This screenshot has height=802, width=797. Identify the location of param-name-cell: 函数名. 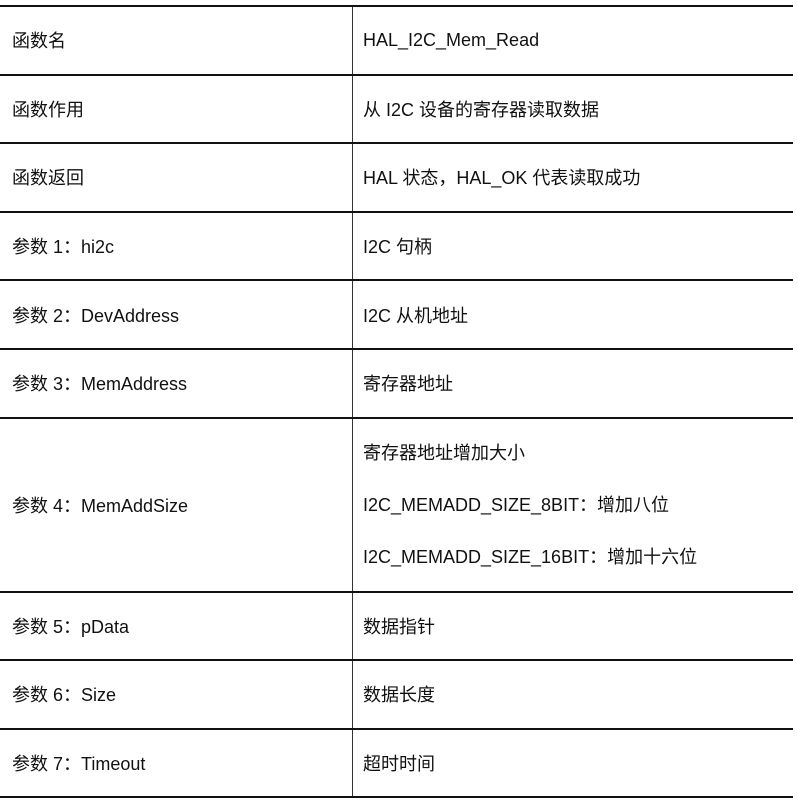
(176, 40).